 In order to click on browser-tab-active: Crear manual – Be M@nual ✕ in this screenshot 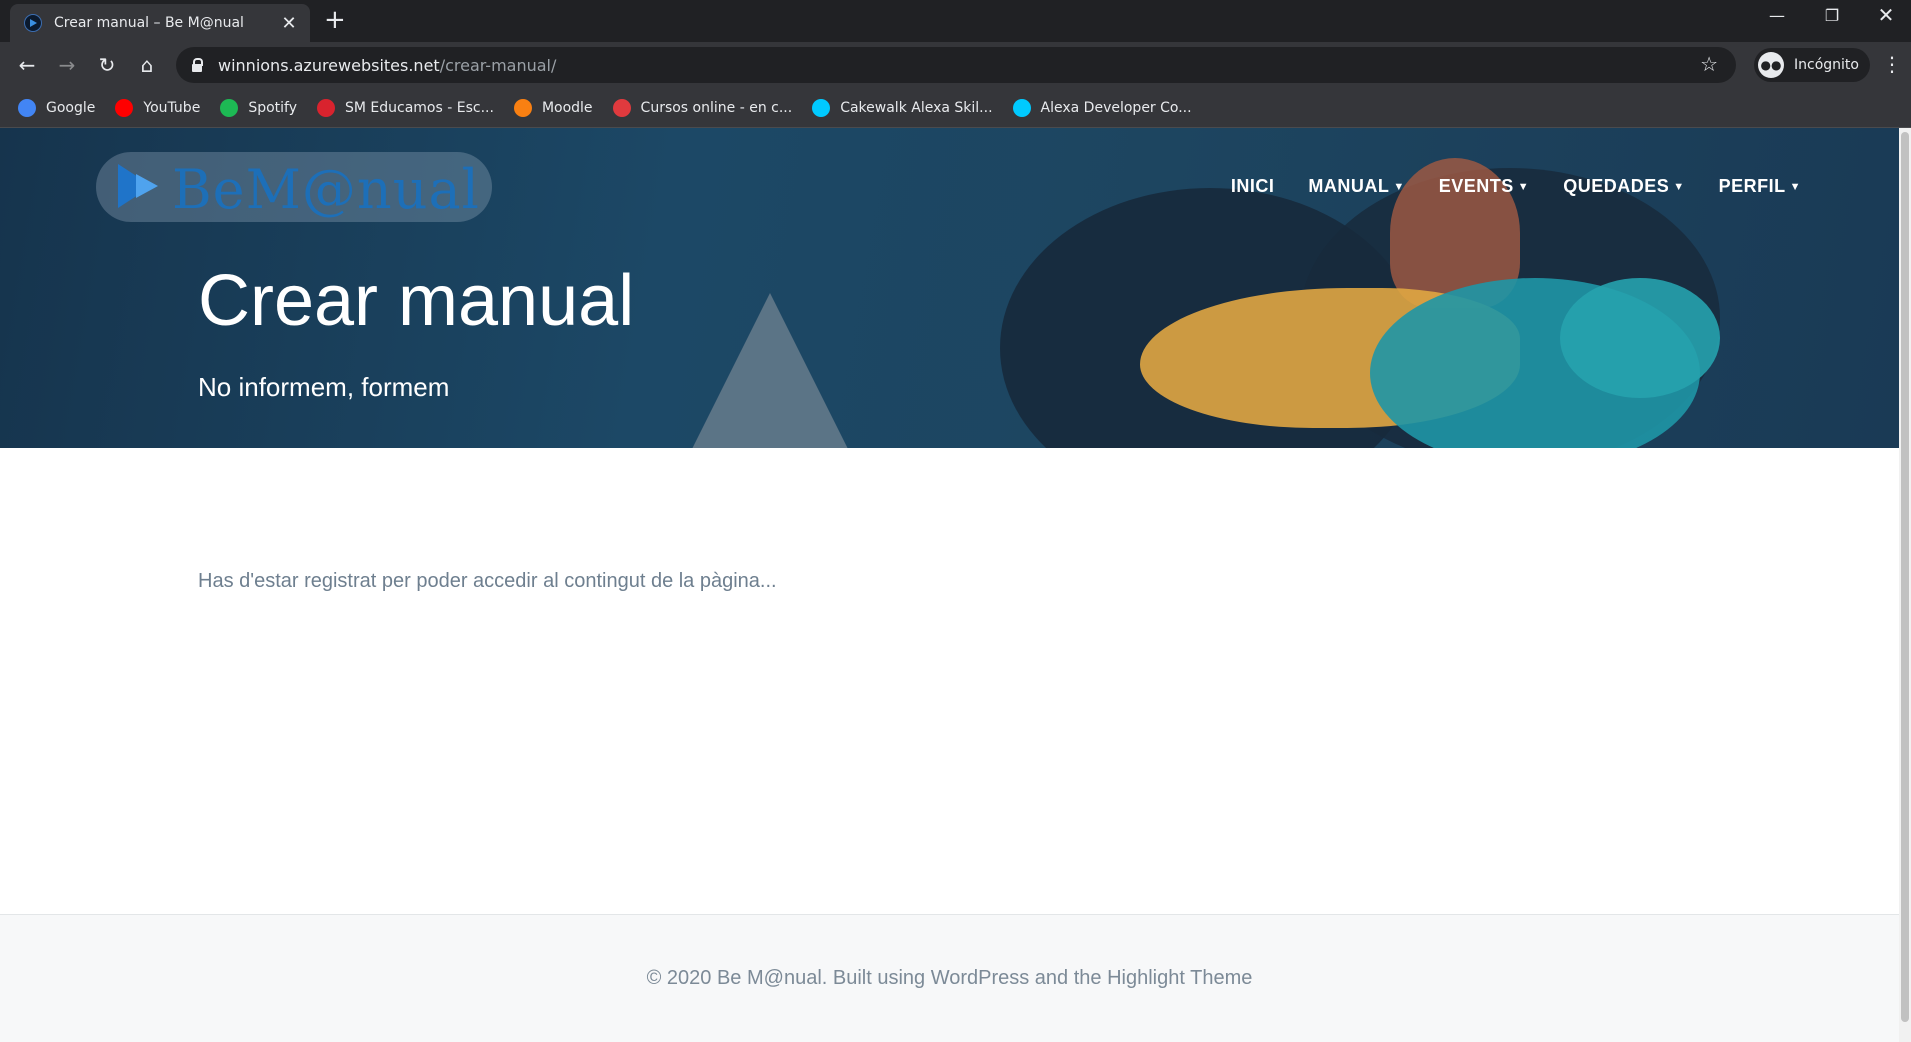, I will do `click(160, 23)`.